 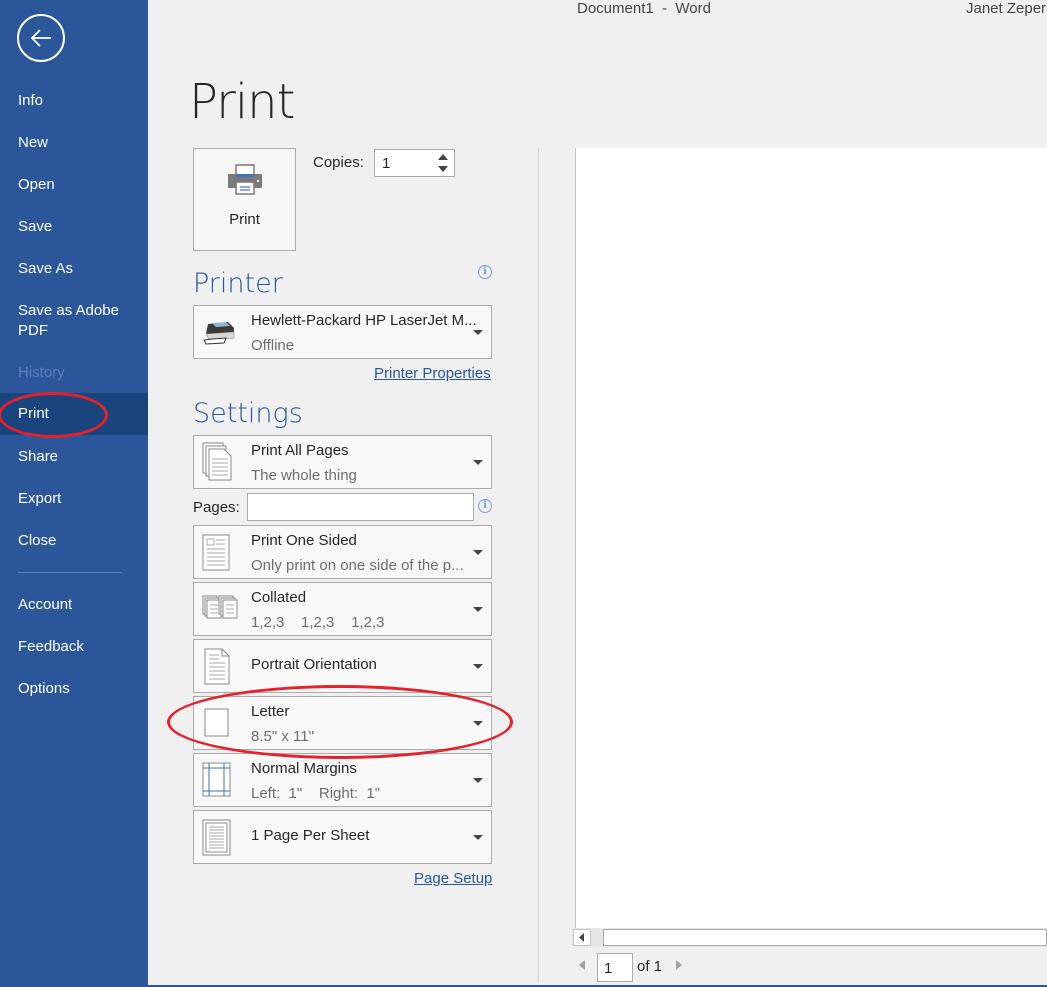 I want to click on sidebar-item-close: Close, so click(x=74, y=541).